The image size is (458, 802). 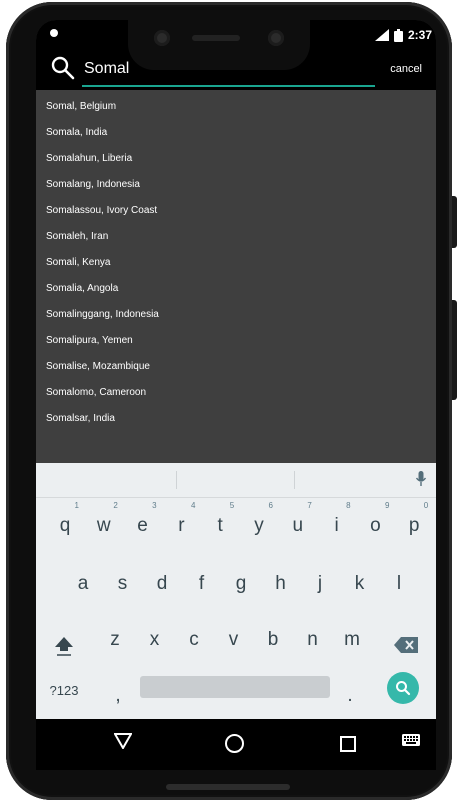 What do you see at coordinates (155, 635) in the screenshot?
I see `key-x: x` at bounding box center [155, 635].